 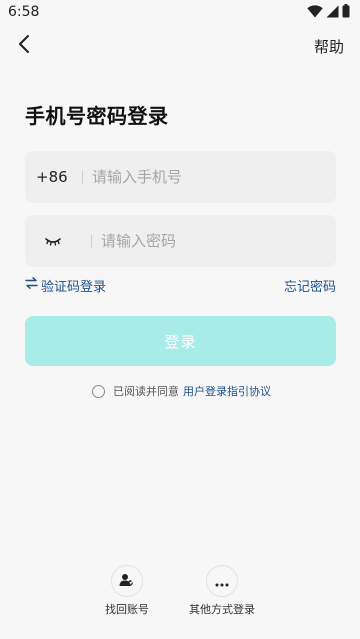 What do you see at coordinates (181, 391) in the screenshot?
I see `agreement-row: 已阅读并同意 用户登录指引协议` at bounding box center [181, 391].